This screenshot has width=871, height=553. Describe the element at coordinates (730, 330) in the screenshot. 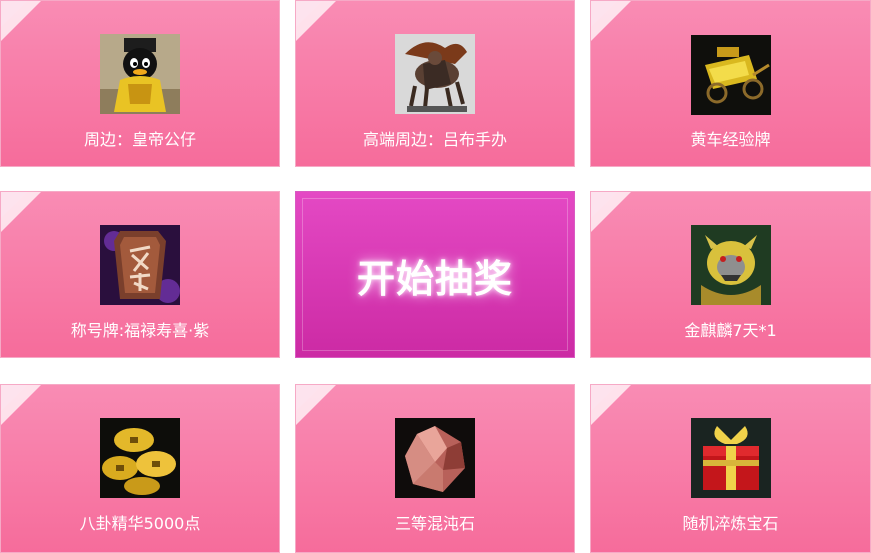

I see `prize-label: 金麒麟7天*1` at that location.